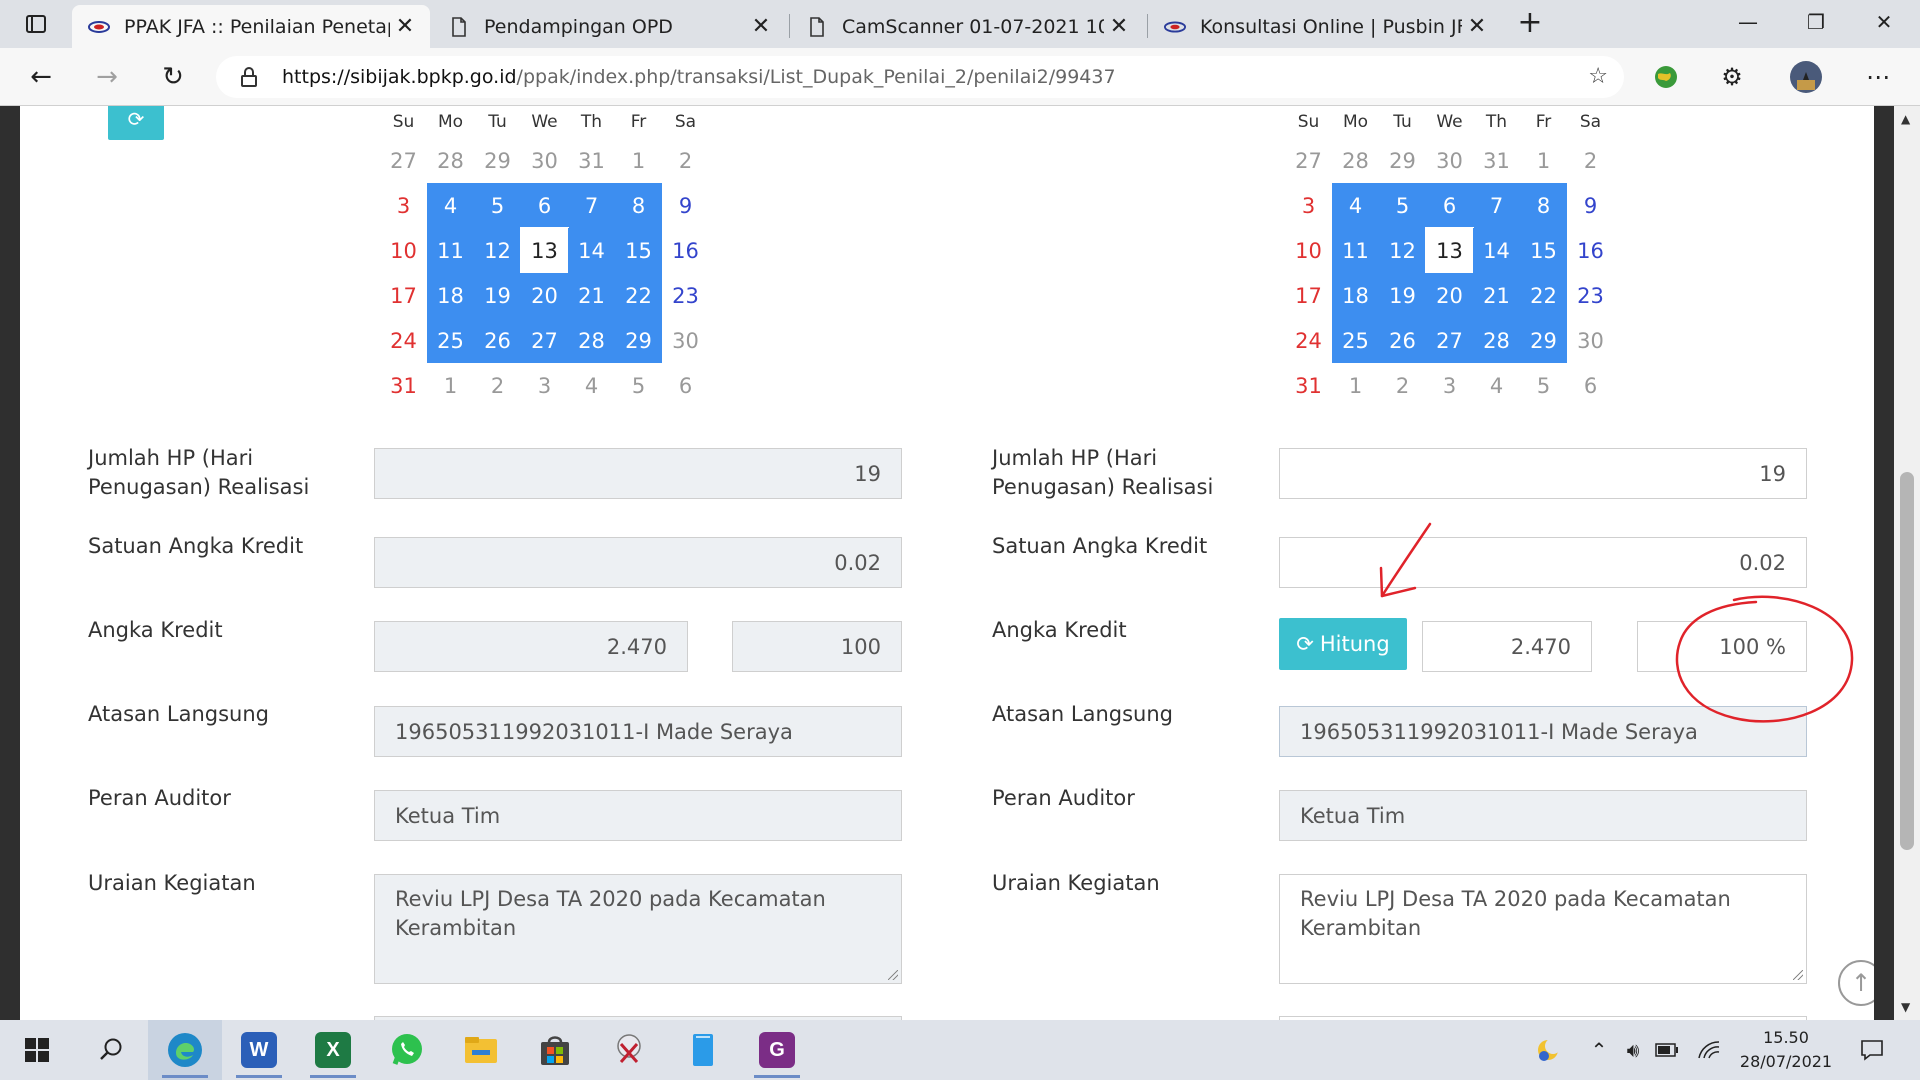 The image size is (1920, 1080). I want to click on calendar-day: 25, so click(1355, 340).